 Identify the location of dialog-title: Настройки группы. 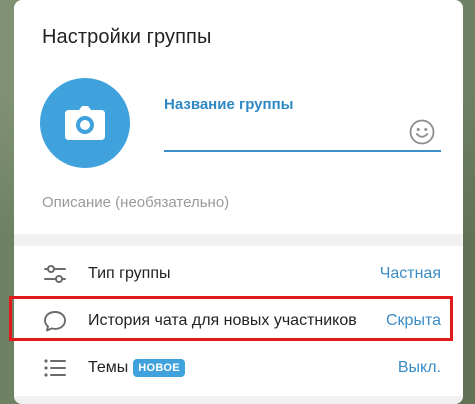
(127, 37).